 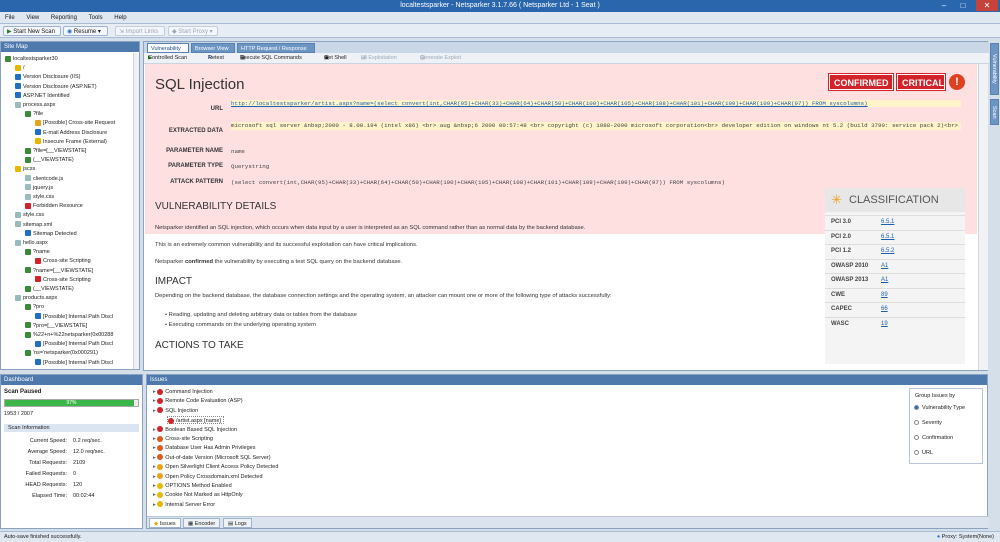 What do you see at coordinates (923, 453) in the screenshot?
I see `group-option: URL` at bounding box center [923, 453].